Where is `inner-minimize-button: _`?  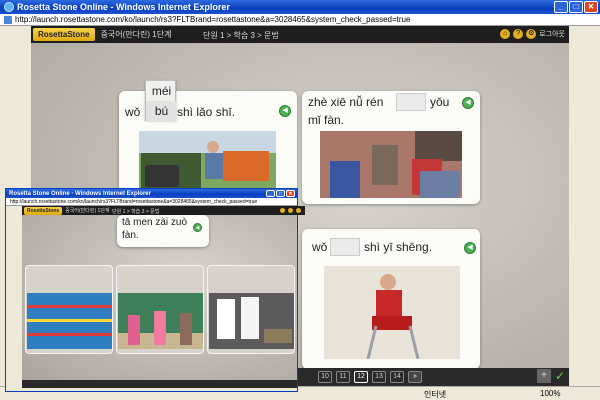
inner-minimize-button: _ is located at coordinates (270, 193).